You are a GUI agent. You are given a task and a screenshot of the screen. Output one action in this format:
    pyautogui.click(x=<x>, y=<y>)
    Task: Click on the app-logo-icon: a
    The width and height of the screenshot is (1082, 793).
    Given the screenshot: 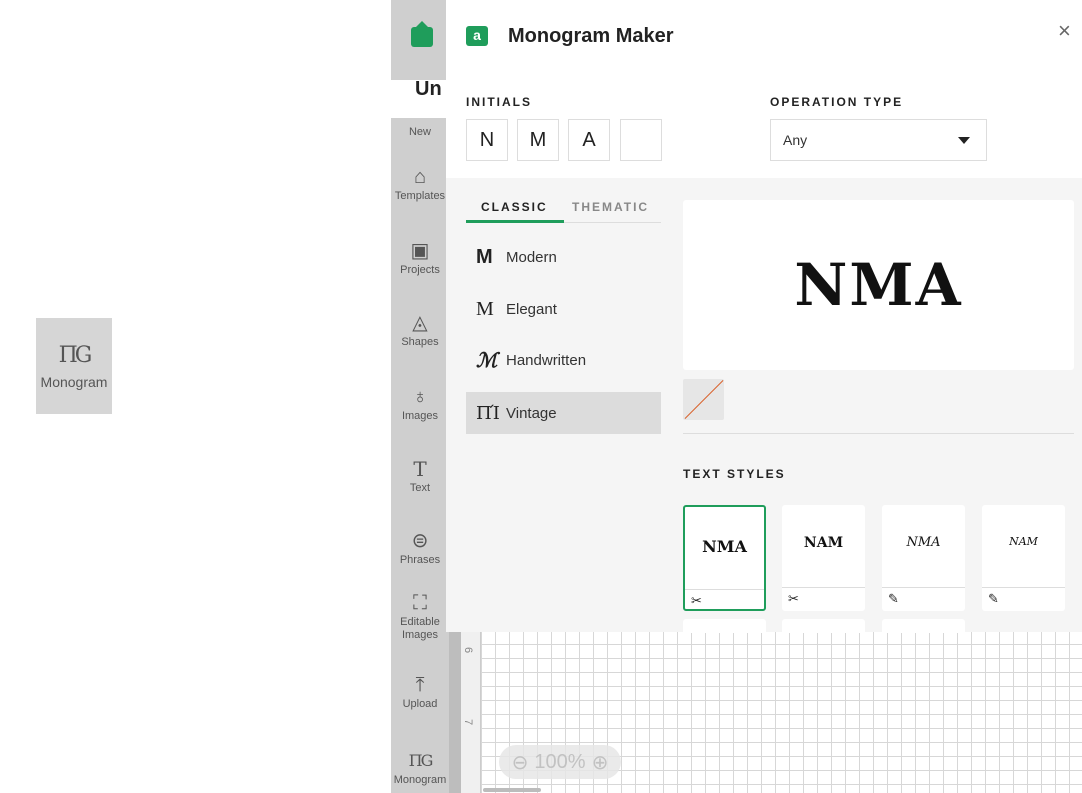 What is the action you would take?
    pyautogui.click(x=477, y=36)
    